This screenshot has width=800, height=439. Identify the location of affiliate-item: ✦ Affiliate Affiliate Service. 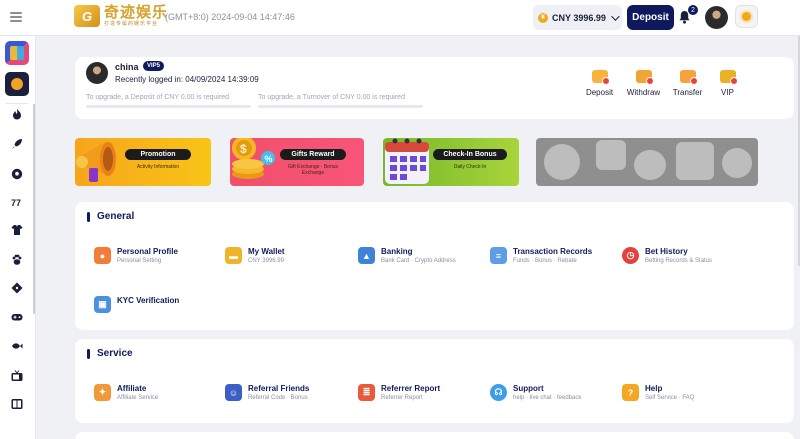
(126, 393).